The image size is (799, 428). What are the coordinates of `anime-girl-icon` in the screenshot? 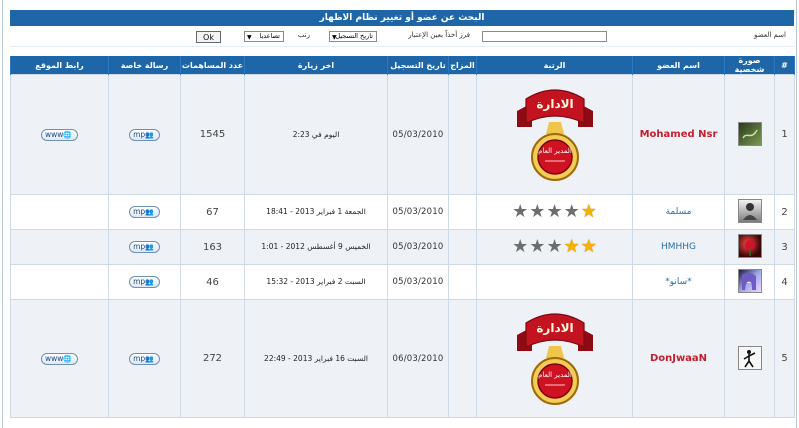 It's located at (748, 281).